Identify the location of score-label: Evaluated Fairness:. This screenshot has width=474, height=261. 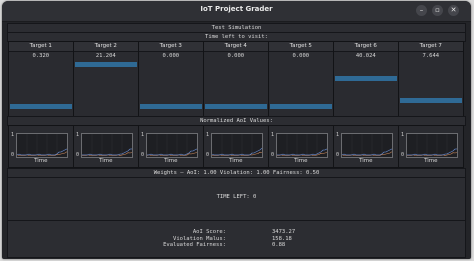
(194, 245).